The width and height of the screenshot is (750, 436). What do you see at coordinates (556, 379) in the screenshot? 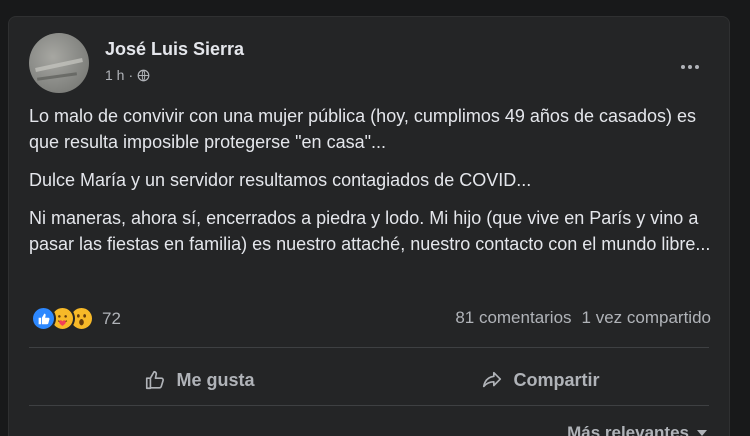
I see `share-label: Compartir` at bounding box center [556, 379].